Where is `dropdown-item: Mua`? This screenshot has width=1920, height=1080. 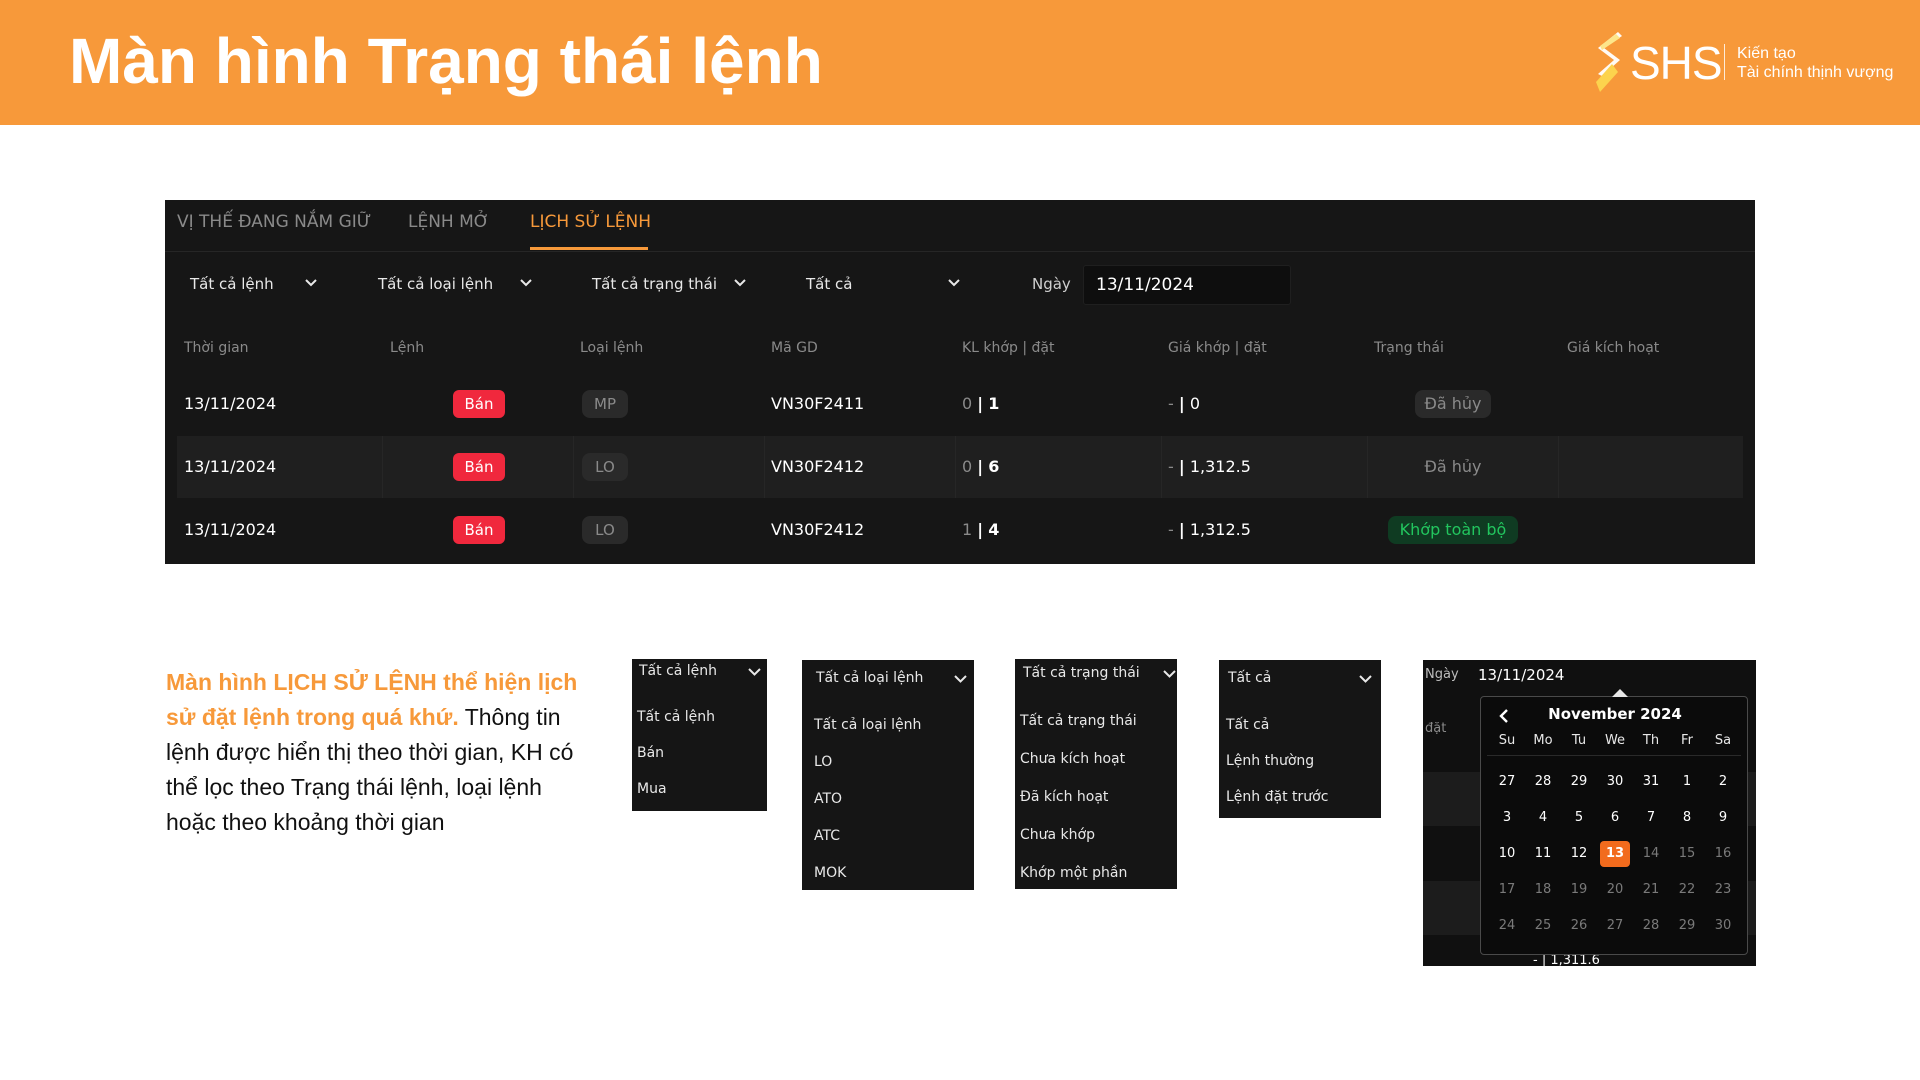
dropdown-item: Mua is located at coordinates (652, 789).